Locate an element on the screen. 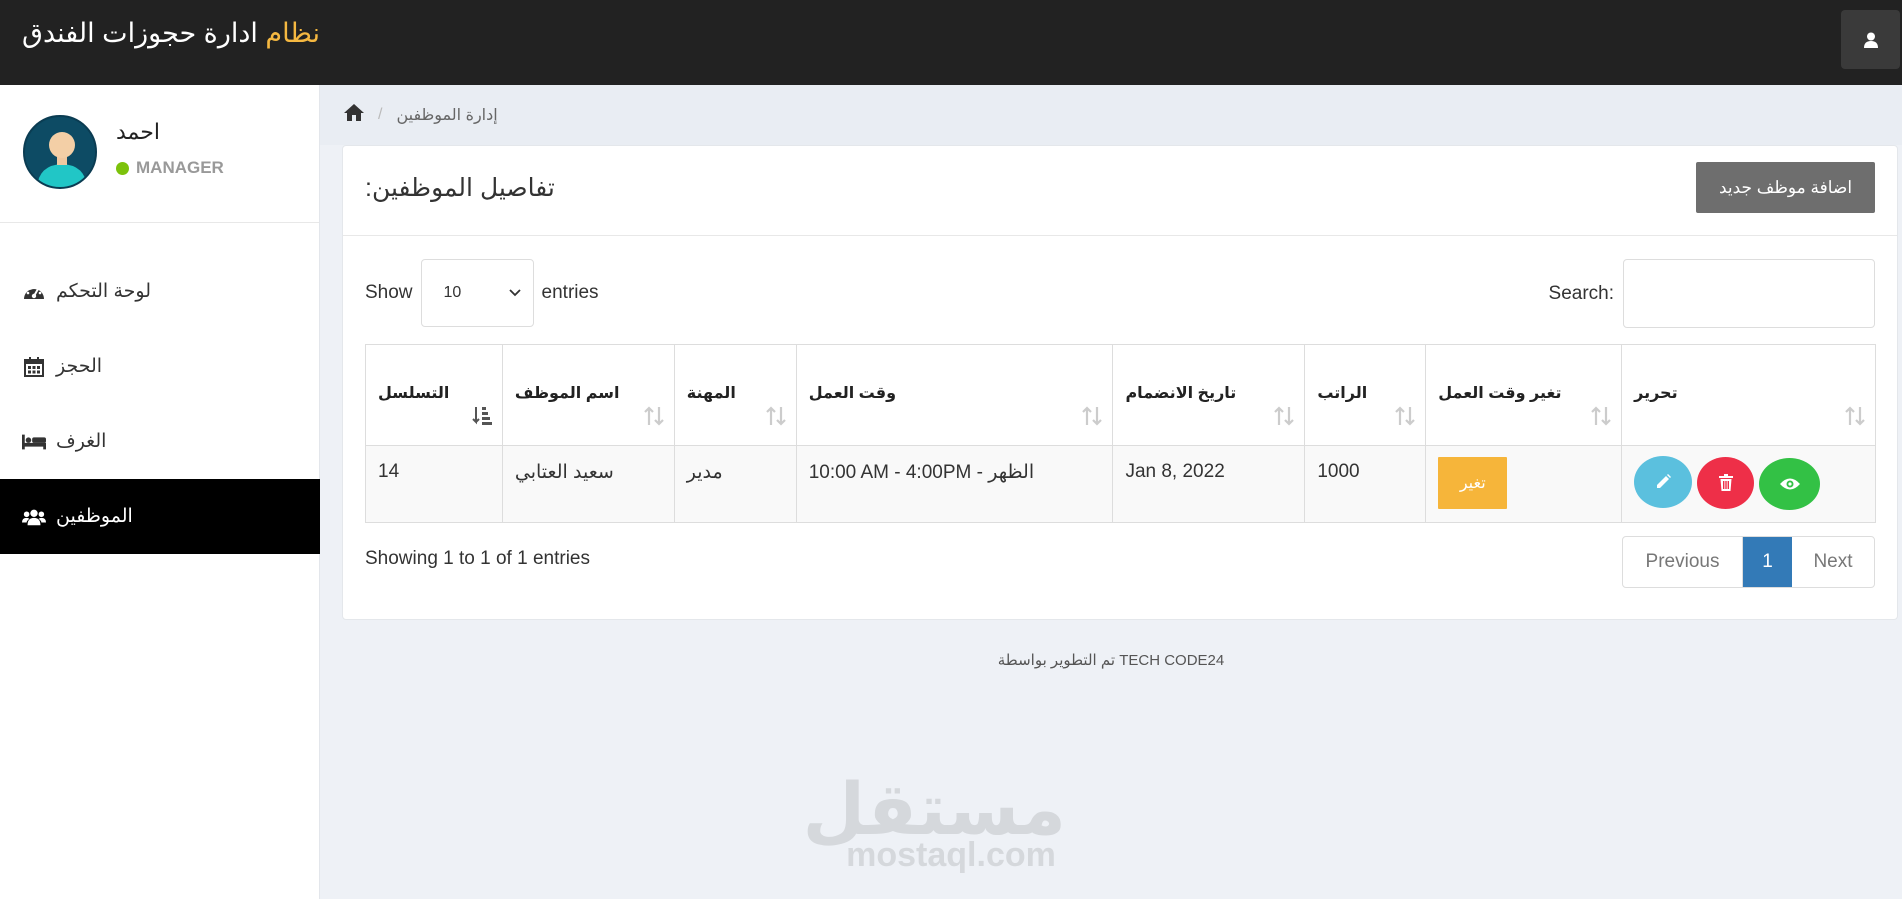  delete-button is located at coordinates (1726, 482).